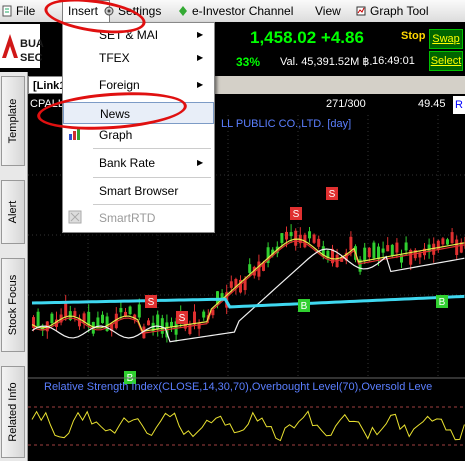 Image resolution: width=465 pixels, height=461 pixels. I want to click on insert-menu-item-label: News, so click(115, 114).